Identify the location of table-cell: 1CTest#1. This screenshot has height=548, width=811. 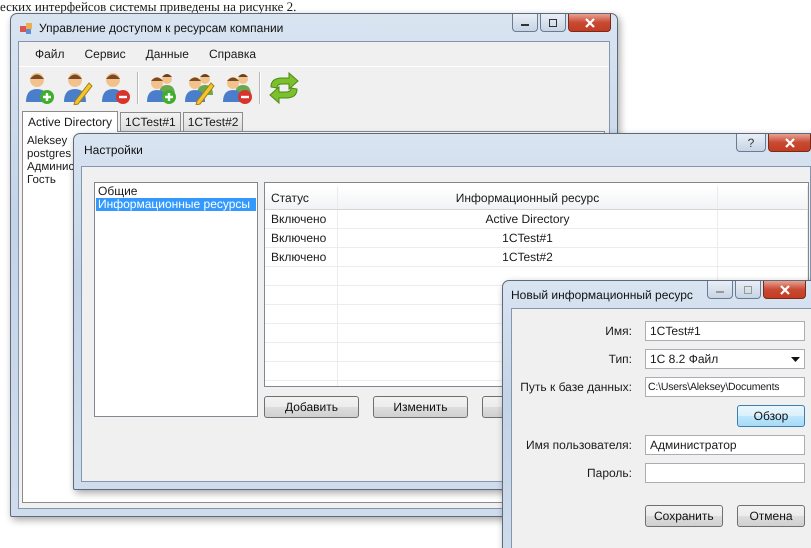
(527, 238).